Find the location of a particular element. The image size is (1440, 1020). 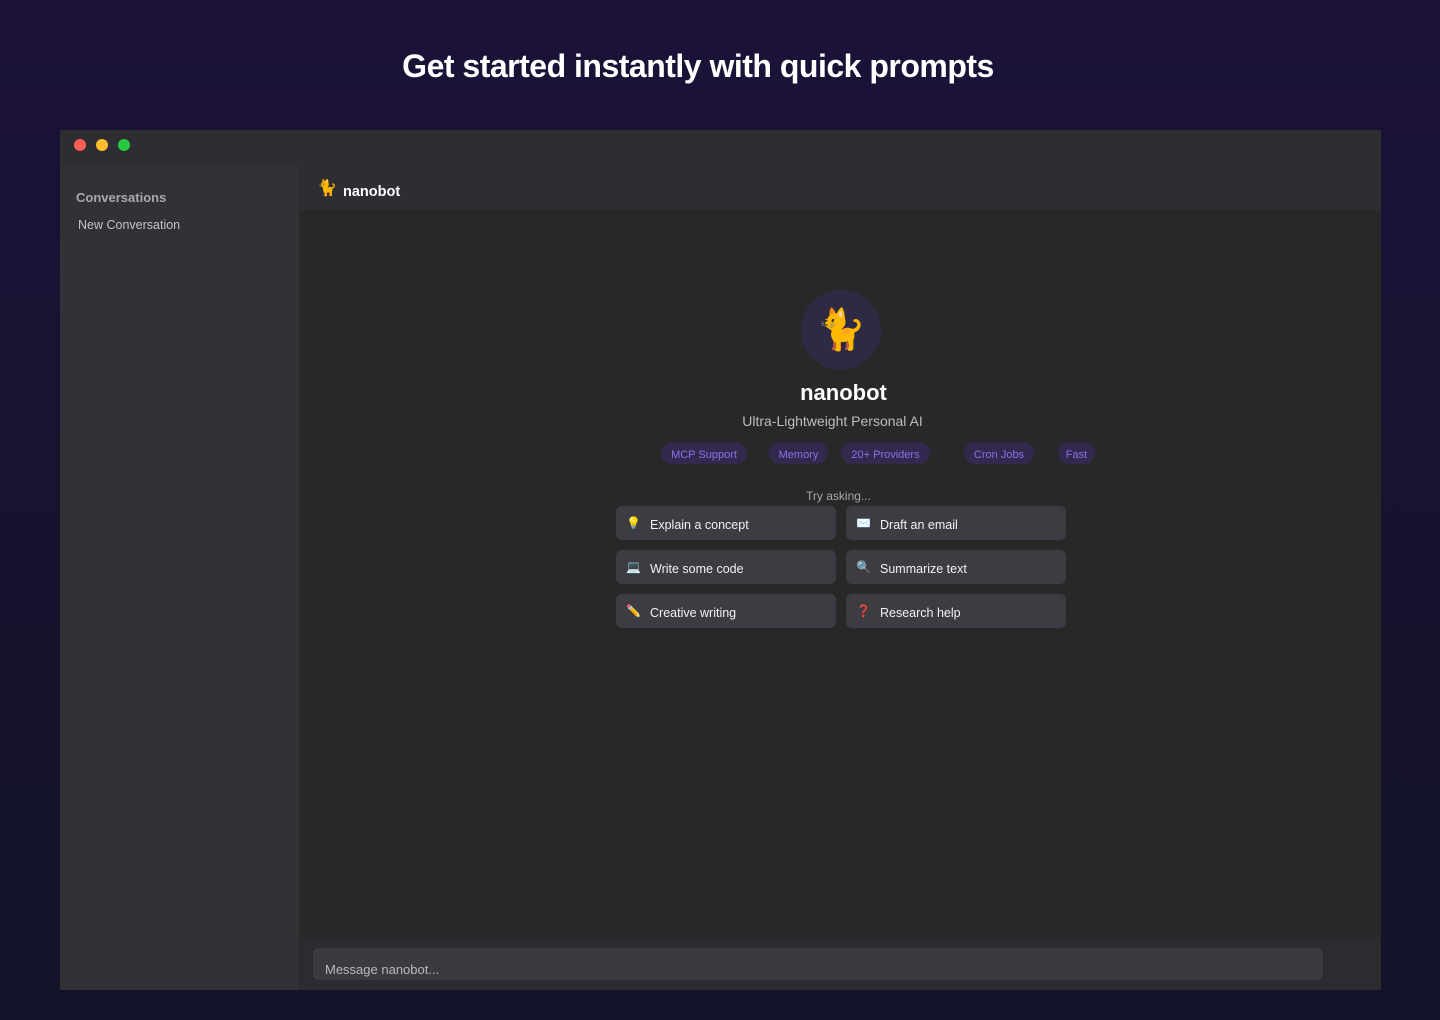

prompt-label: Draft an email is located at coordinates (919, 525).